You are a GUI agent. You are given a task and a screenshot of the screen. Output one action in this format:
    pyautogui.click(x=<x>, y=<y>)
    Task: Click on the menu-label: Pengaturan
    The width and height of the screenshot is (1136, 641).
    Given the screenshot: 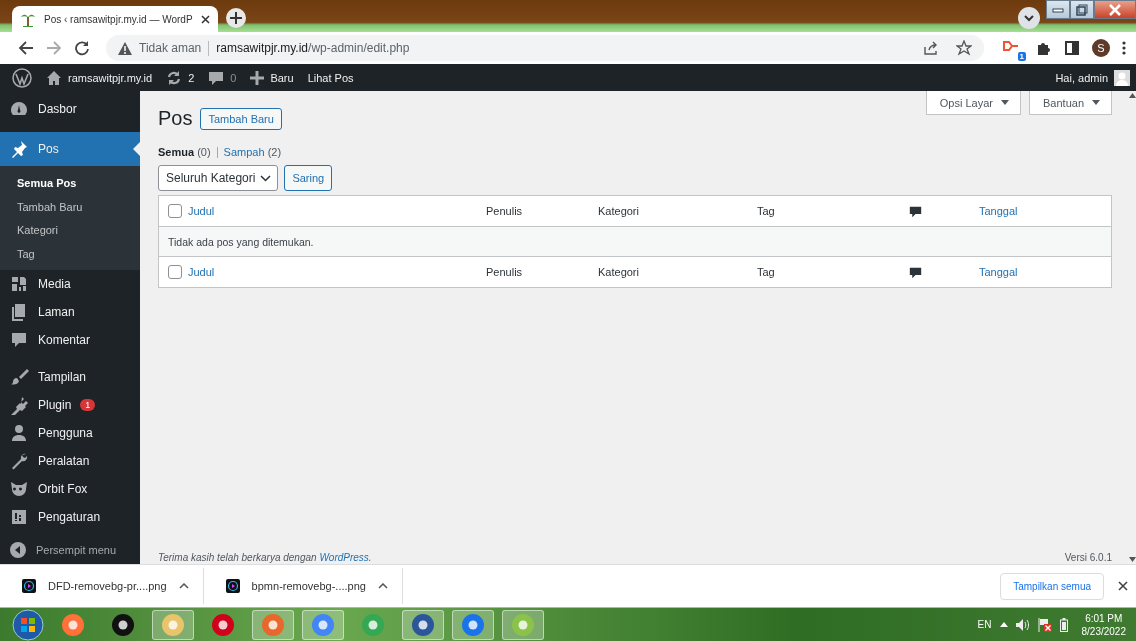 What is the action you would take?
    pyautogui.click(x=69, y=517)
    